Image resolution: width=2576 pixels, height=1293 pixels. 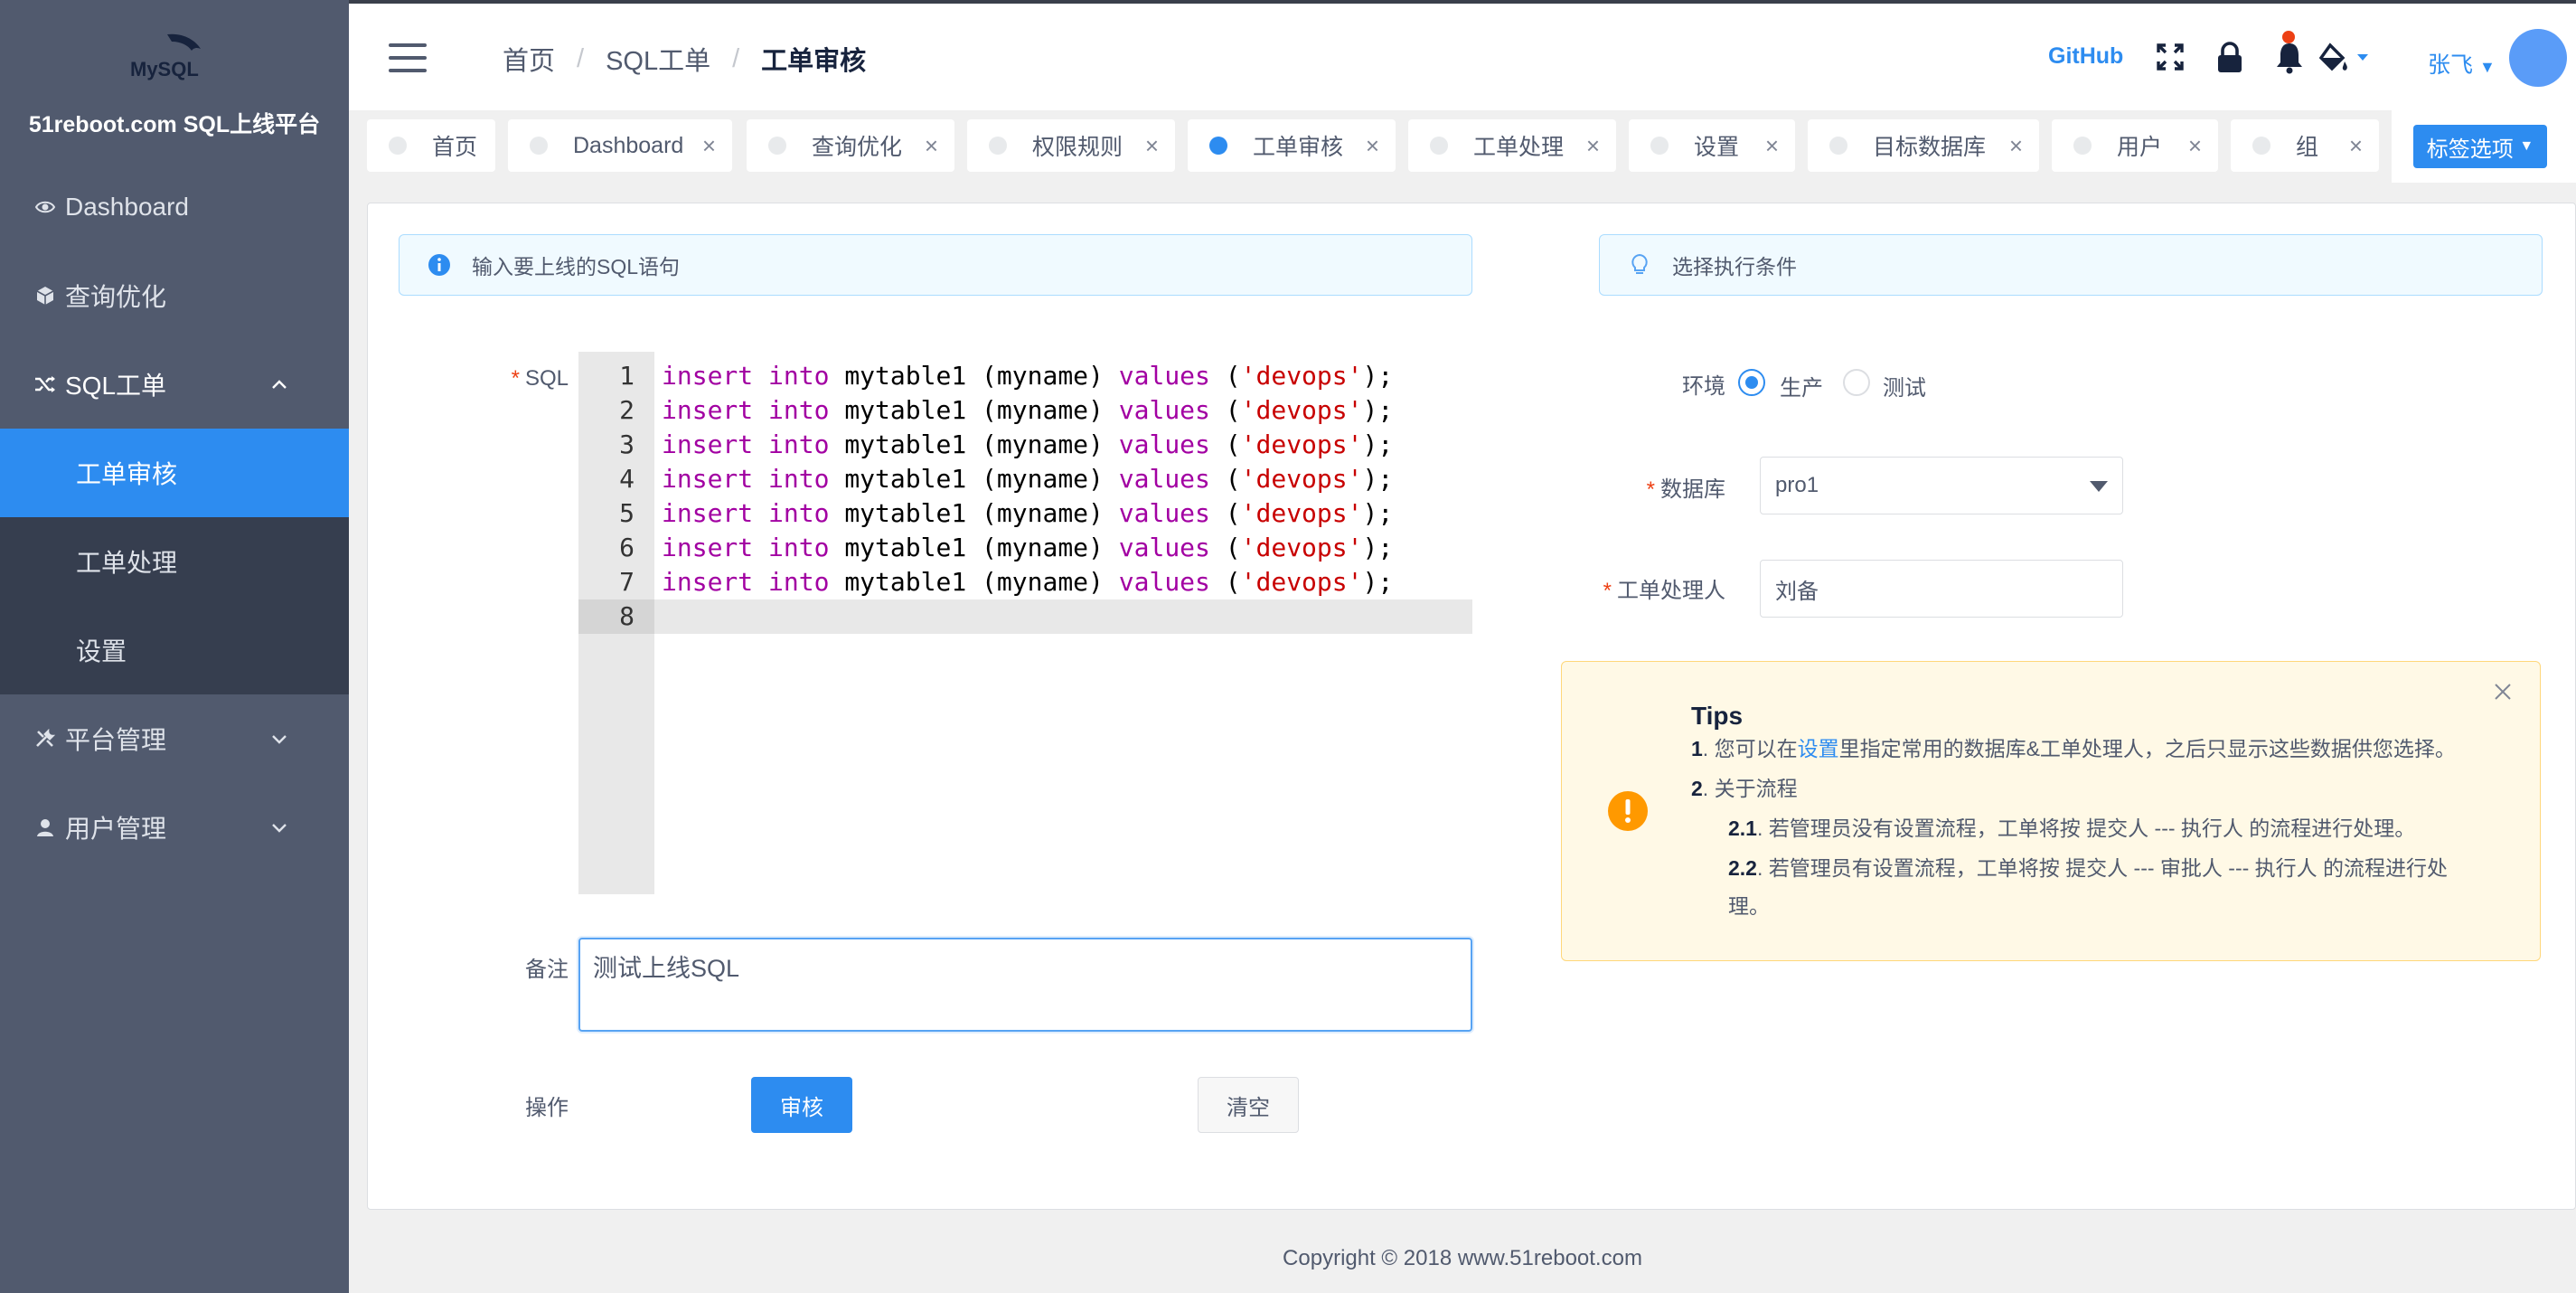 What do you see at coordinates (627, 513) in the screenshot?
I see `line-number: 5` at bounding box center [627, 513].